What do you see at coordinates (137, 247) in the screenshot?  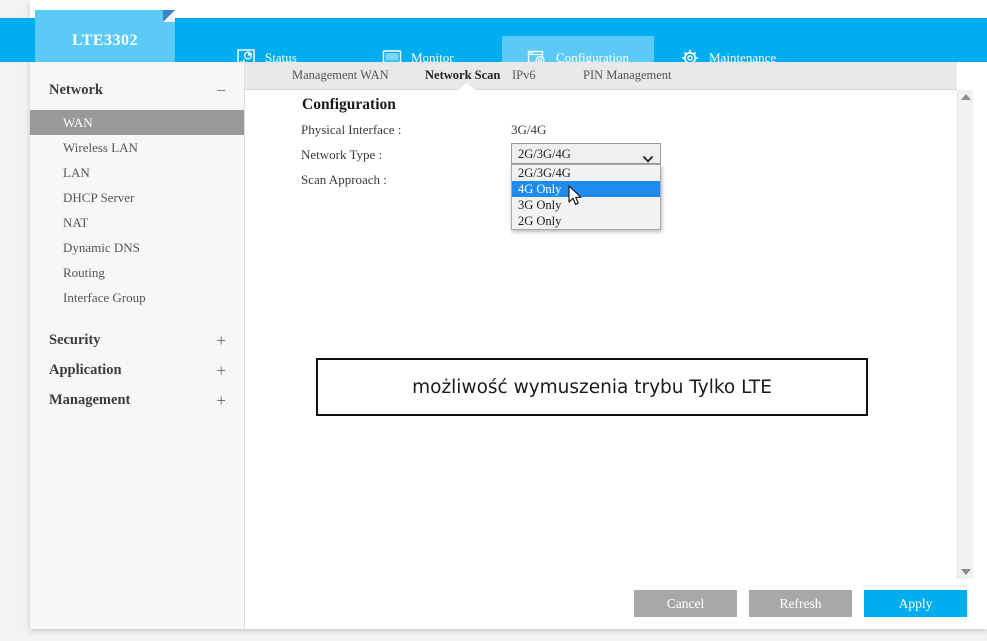 I see `sidebar-item-dynamic-dns: Dynamic DNS` at bounding box center [137, 247].